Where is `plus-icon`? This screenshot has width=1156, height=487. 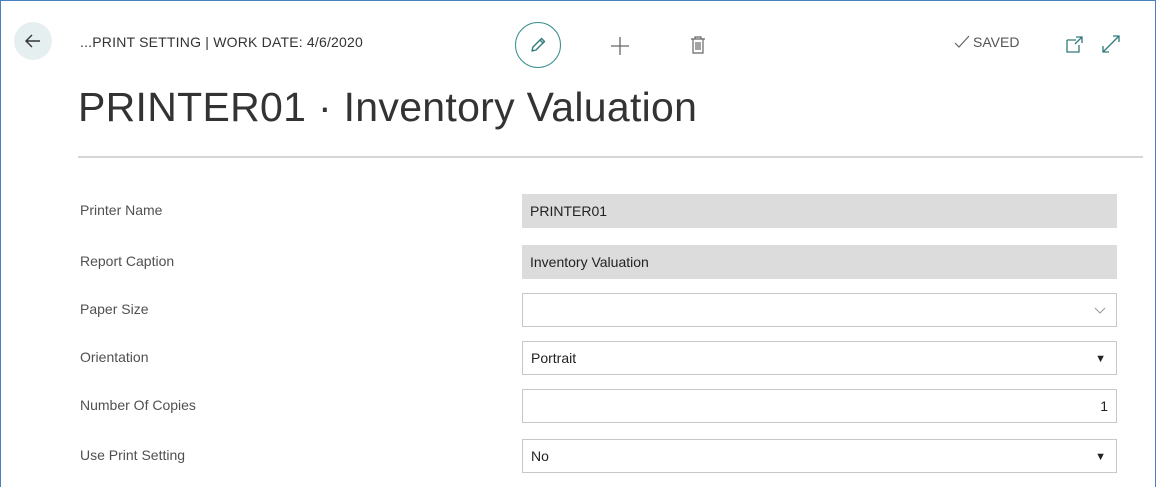
plus-icon is located at coordinates (620, 46).